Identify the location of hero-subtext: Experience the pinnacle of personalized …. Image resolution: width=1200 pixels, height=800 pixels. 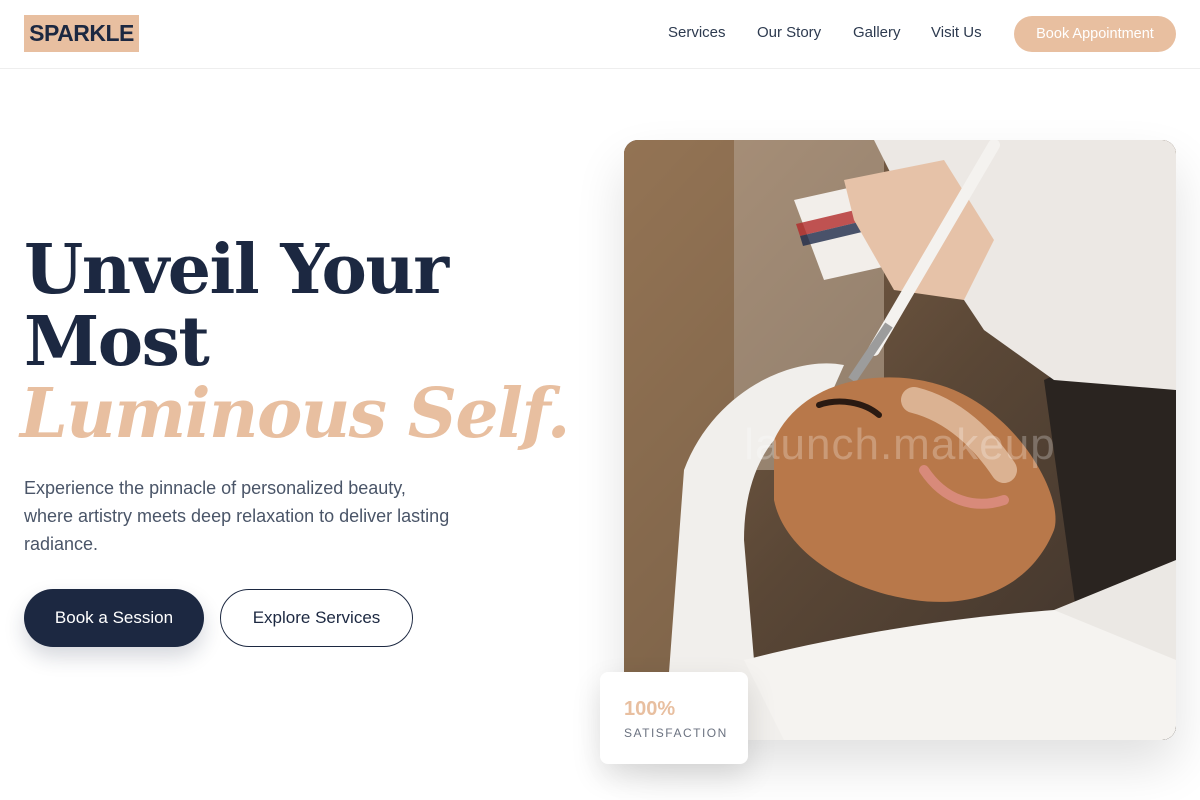
(237, 516).